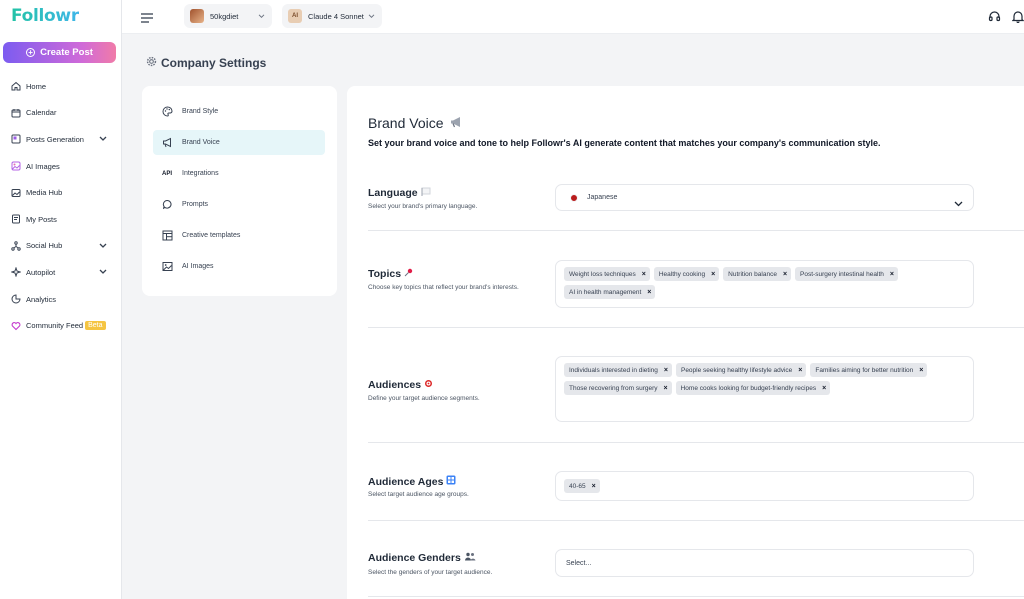  I want to click on topic-chip: Healthy cooking ×, so click(686, 274).